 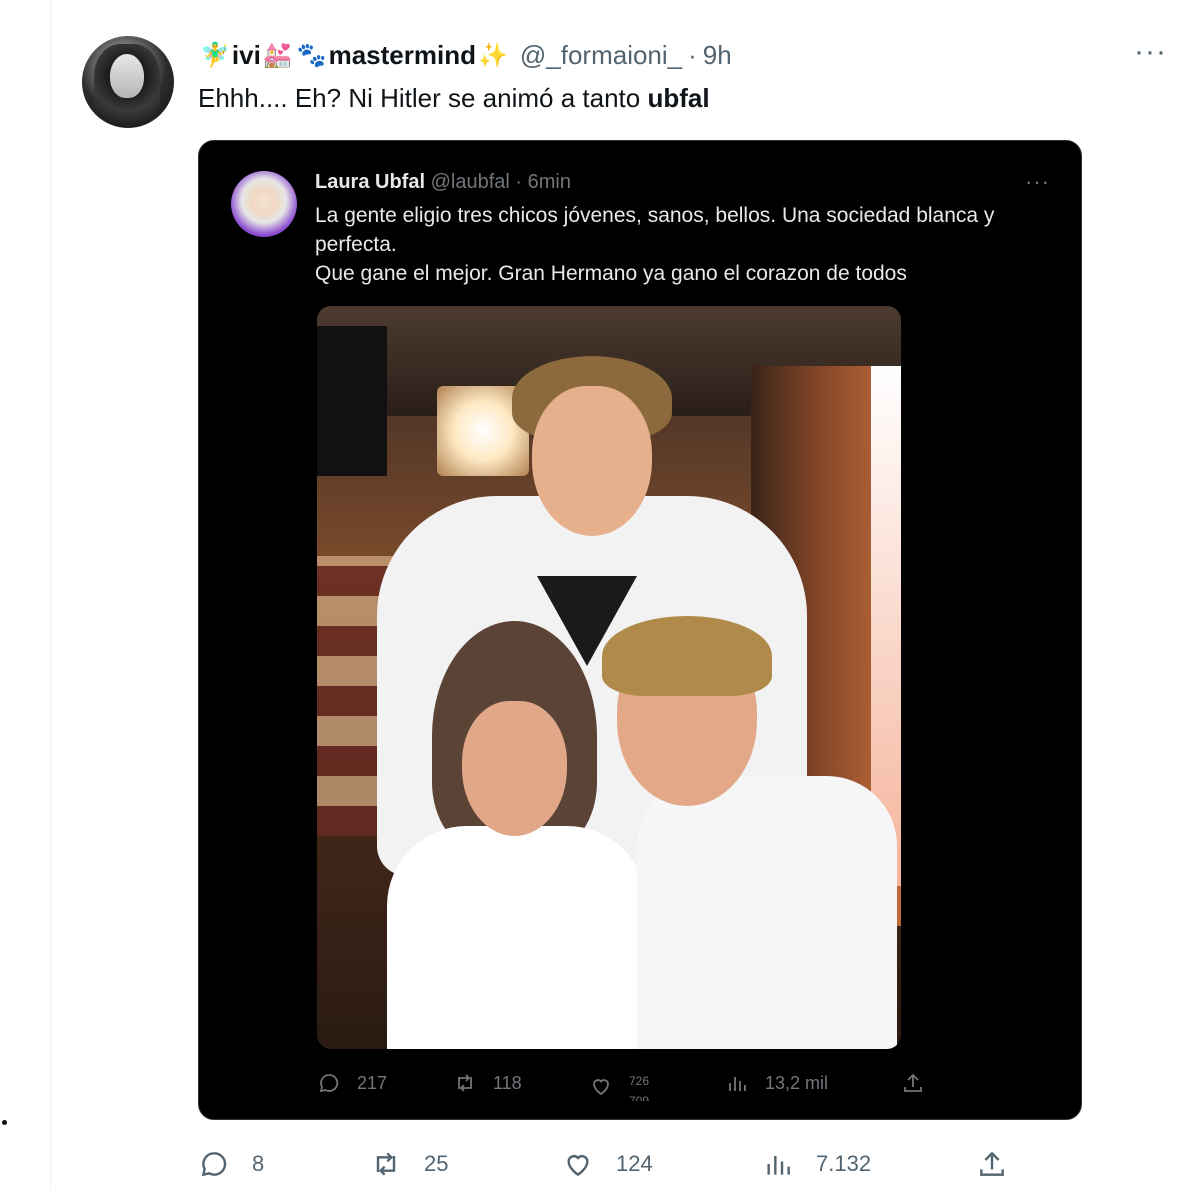 I want to click on person-standing-head, so click(x=592, y=461).